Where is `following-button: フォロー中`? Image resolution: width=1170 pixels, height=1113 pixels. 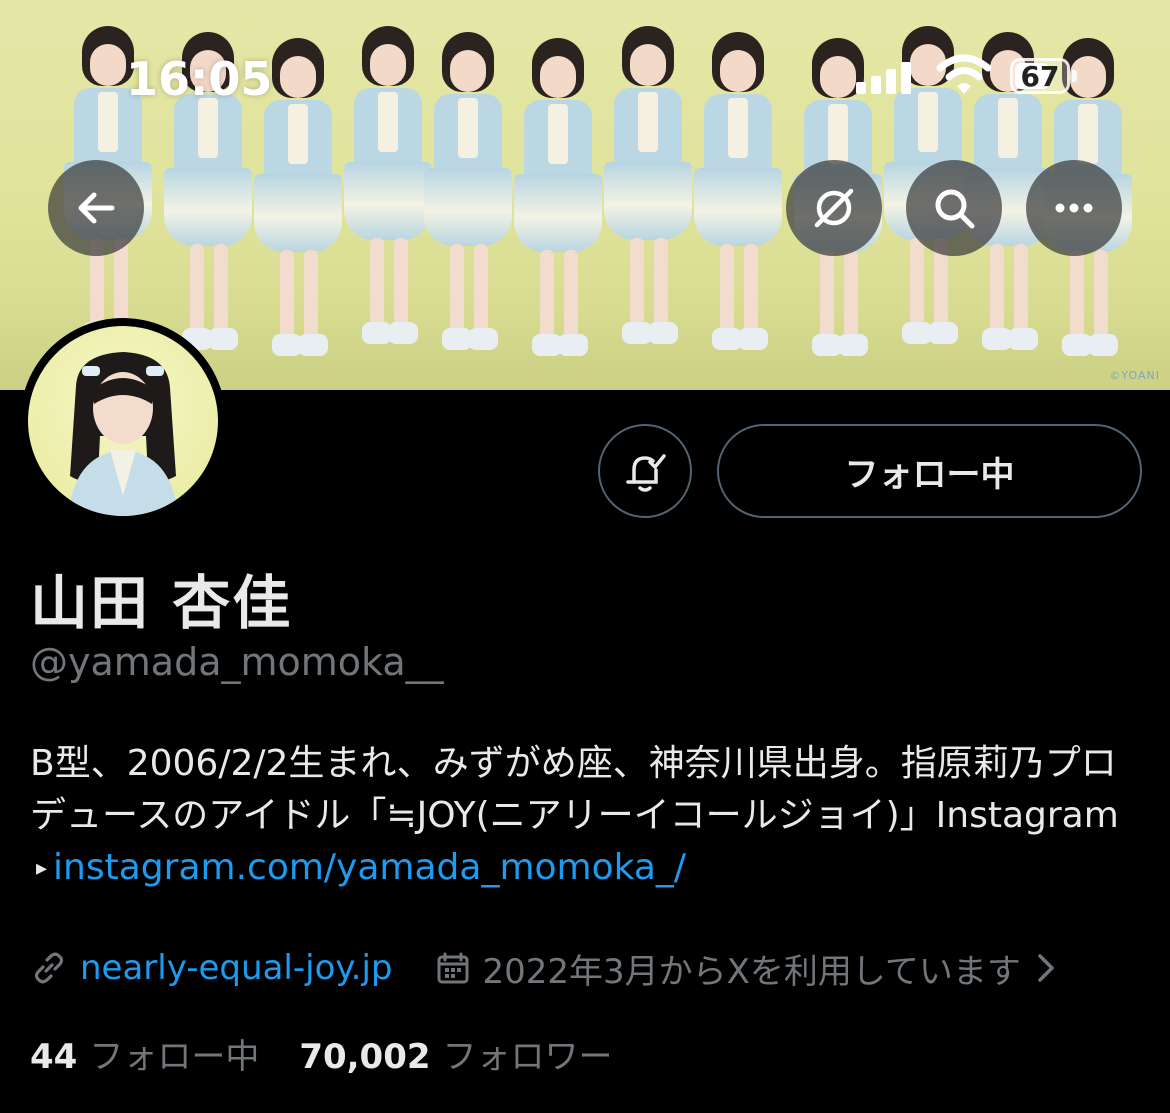
following-button: フォロー中 is located at coordinates (929, 471).